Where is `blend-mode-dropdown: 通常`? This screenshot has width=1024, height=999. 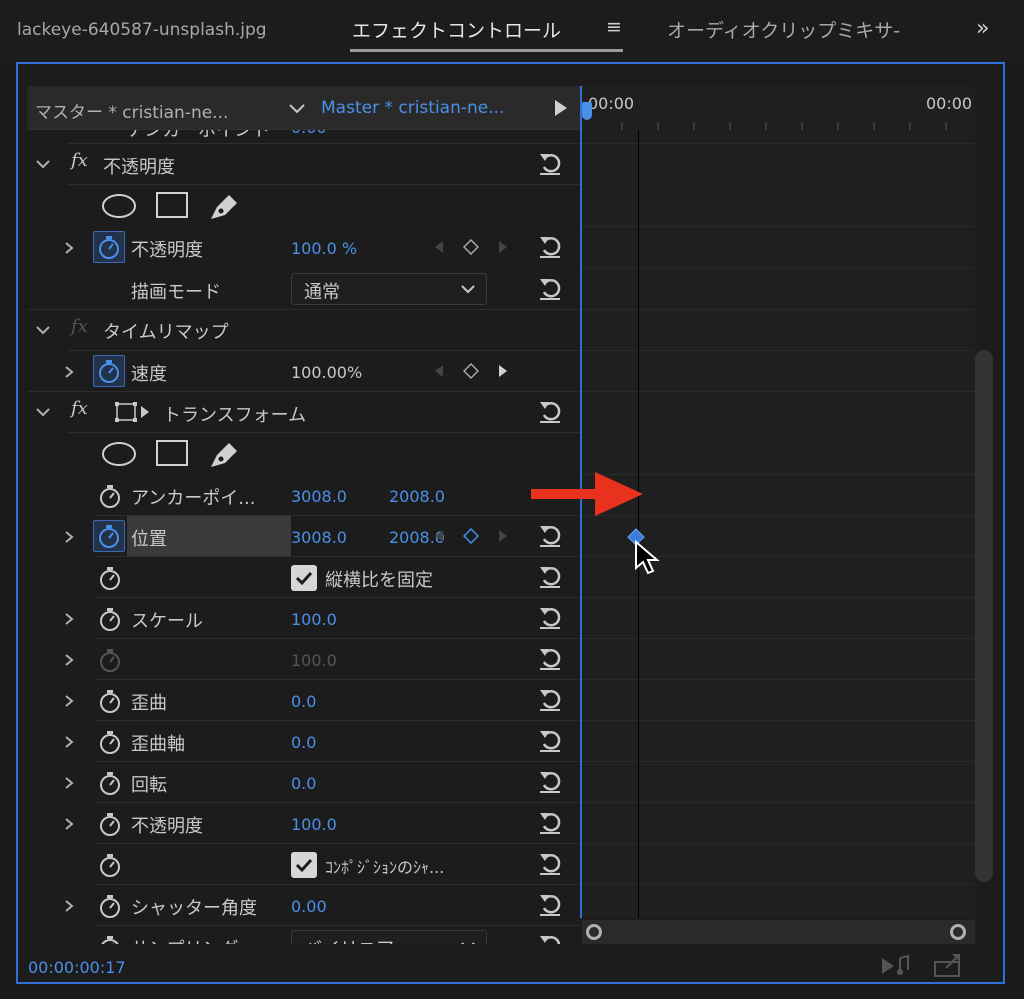
blend-mode-dropdown: 通常 is located at coordinates (389, 289).